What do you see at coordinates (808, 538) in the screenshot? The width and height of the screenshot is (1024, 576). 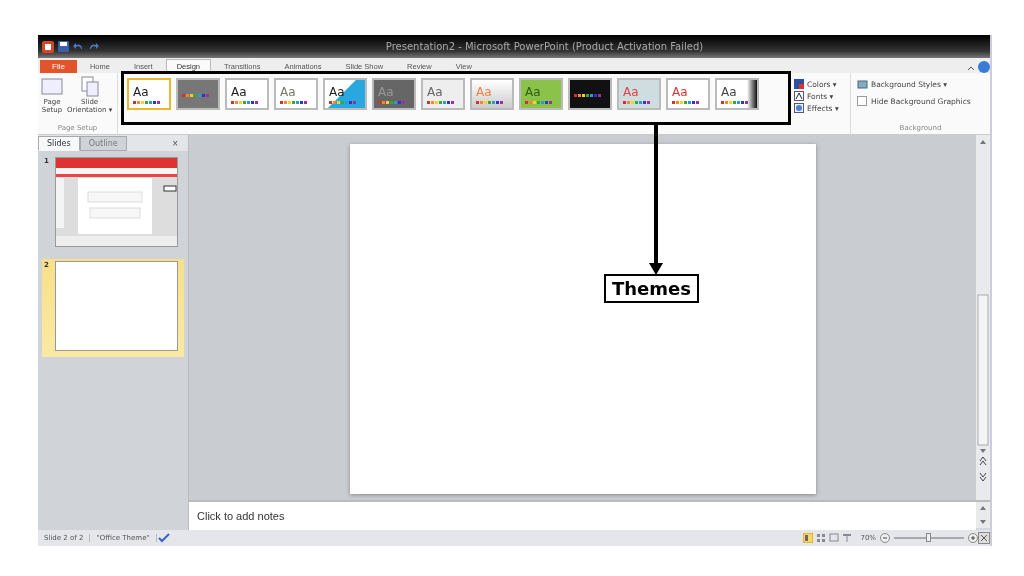 I see `normal-view-icon` at bounding box center [808, 538].